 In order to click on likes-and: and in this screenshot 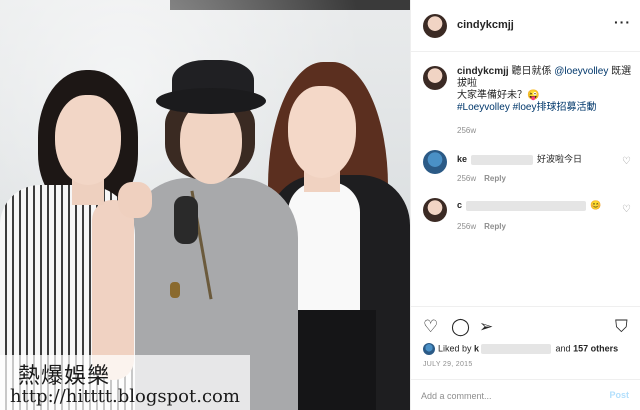, I will do `click(563, 348)`.